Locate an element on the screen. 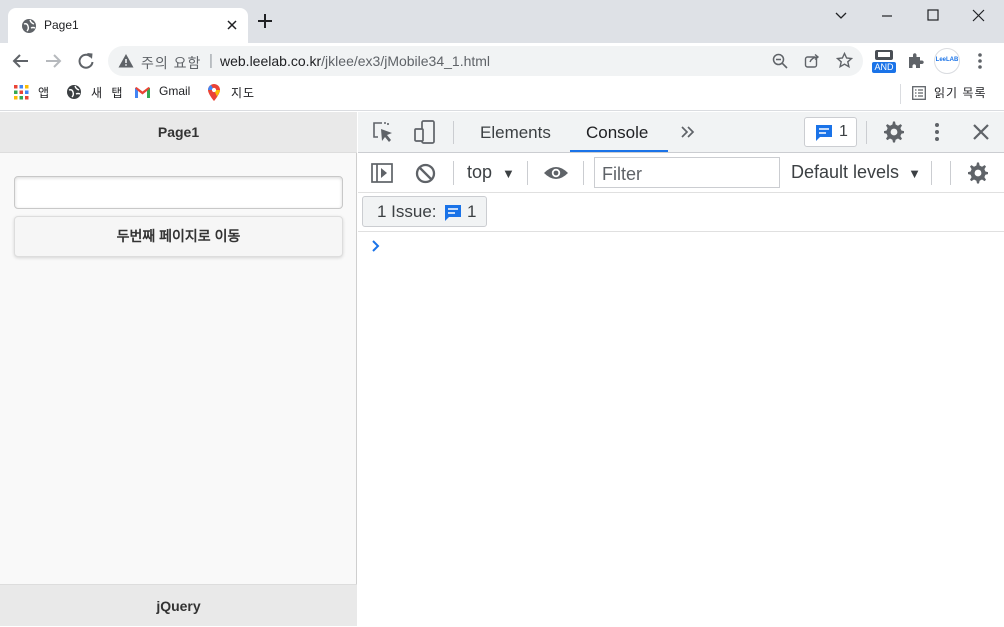  zoom-out-icon is located at coordinates (780, 61).